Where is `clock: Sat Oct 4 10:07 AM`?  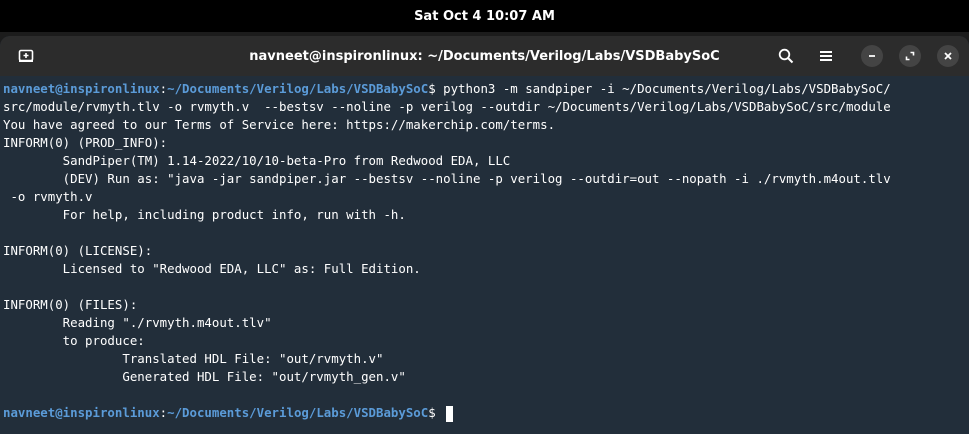 clock: Sat Oct 4 10:07 AM is located at coordinates (484, 16).